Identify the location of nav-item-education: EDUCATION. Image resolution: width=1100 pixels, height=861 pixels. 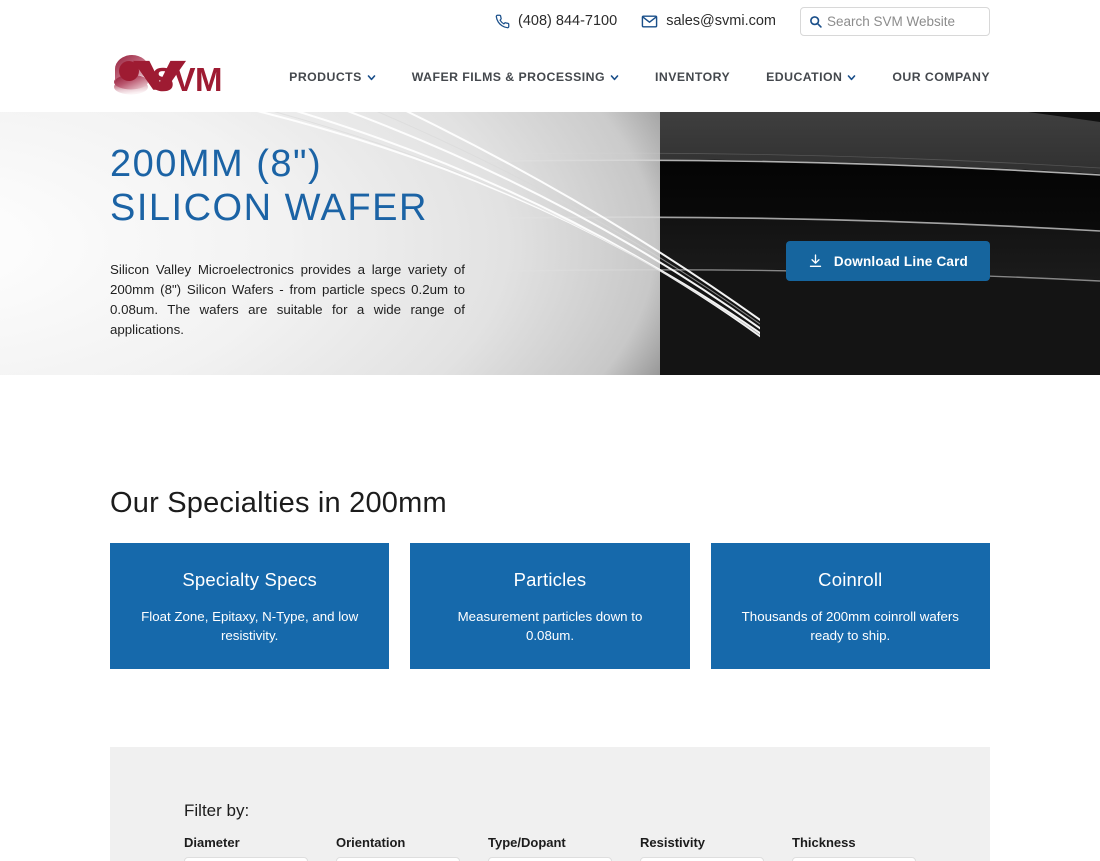
(811, 77).